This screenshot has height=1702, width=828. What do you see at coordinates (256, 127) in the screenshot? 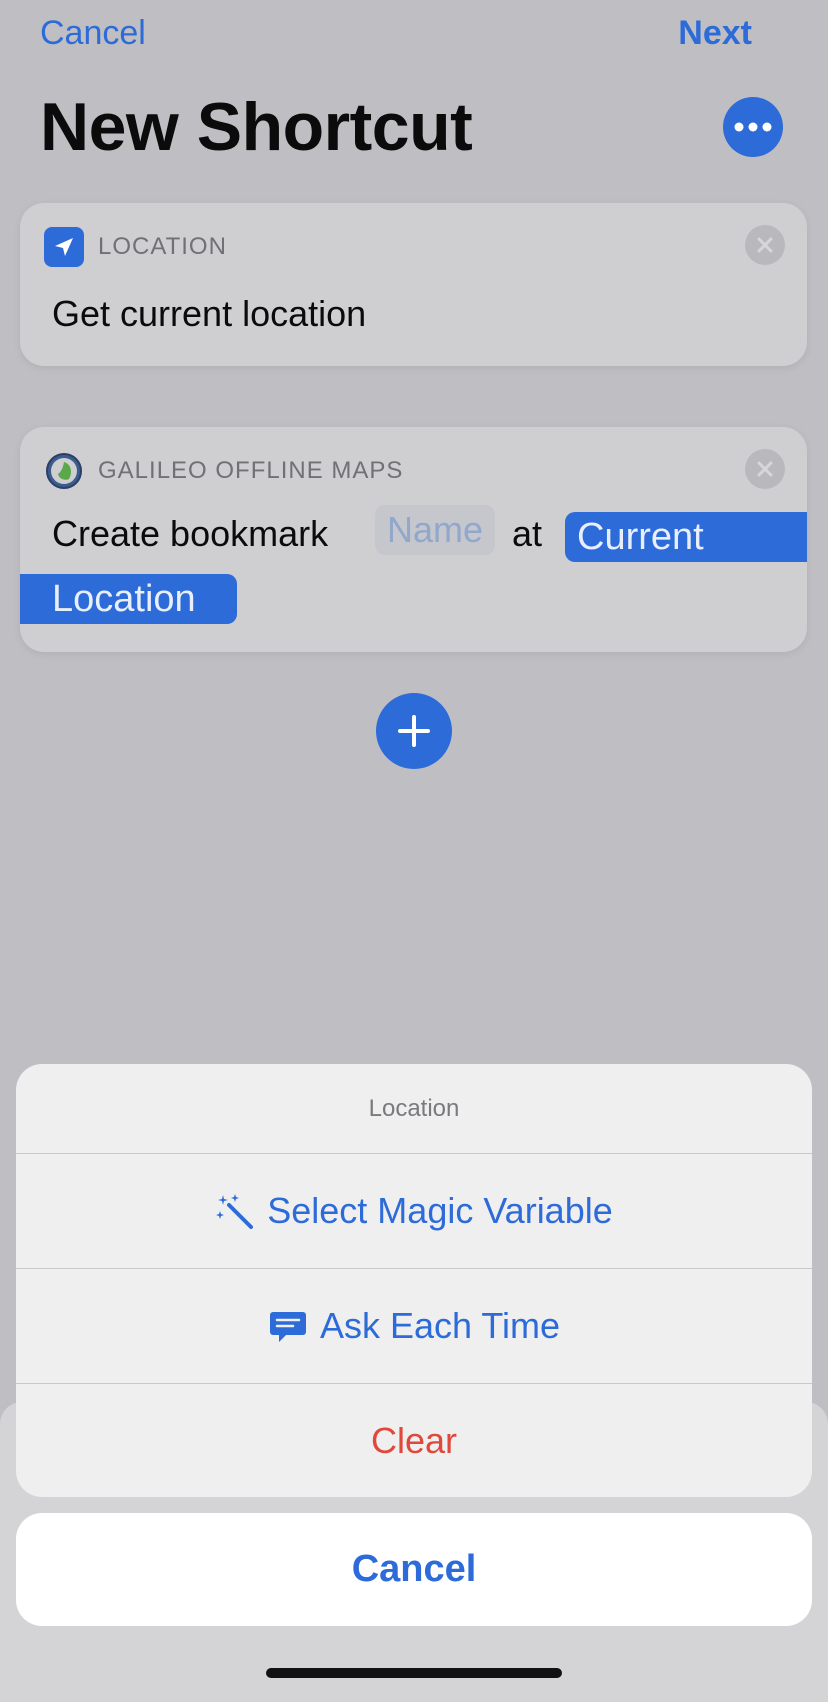
I see `page-title: New Shortcut` at bounding box center [256, 127].